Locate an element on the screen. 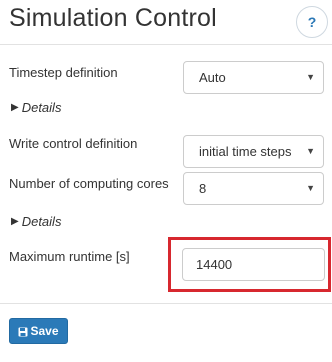 This screenshot has width=332, height=362. computing-cores-select-value: 8 is located at coordinates (203, 188).